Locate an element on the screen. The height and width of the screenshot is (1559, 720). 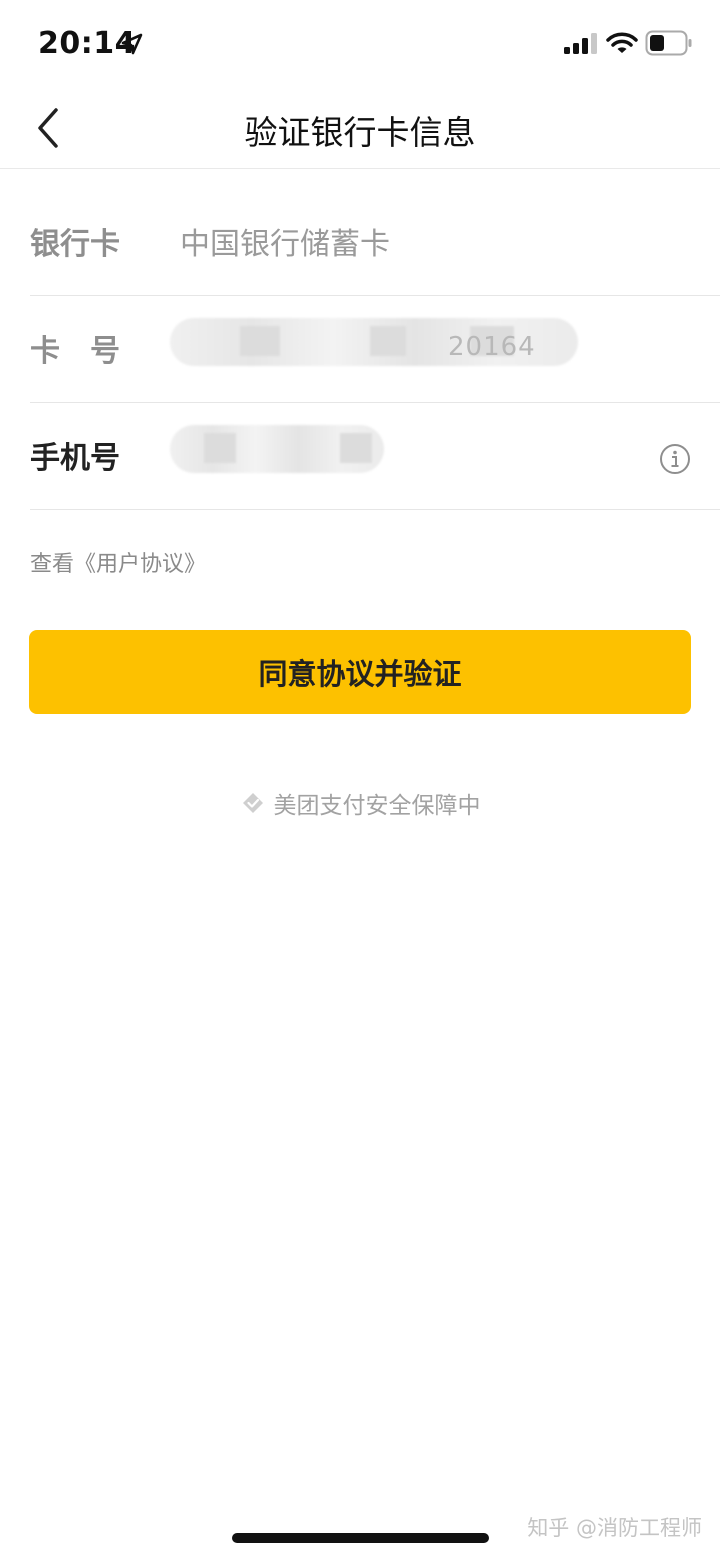
watermark: 知乎 @消防工程师 is located at coordinates (614, 1528).